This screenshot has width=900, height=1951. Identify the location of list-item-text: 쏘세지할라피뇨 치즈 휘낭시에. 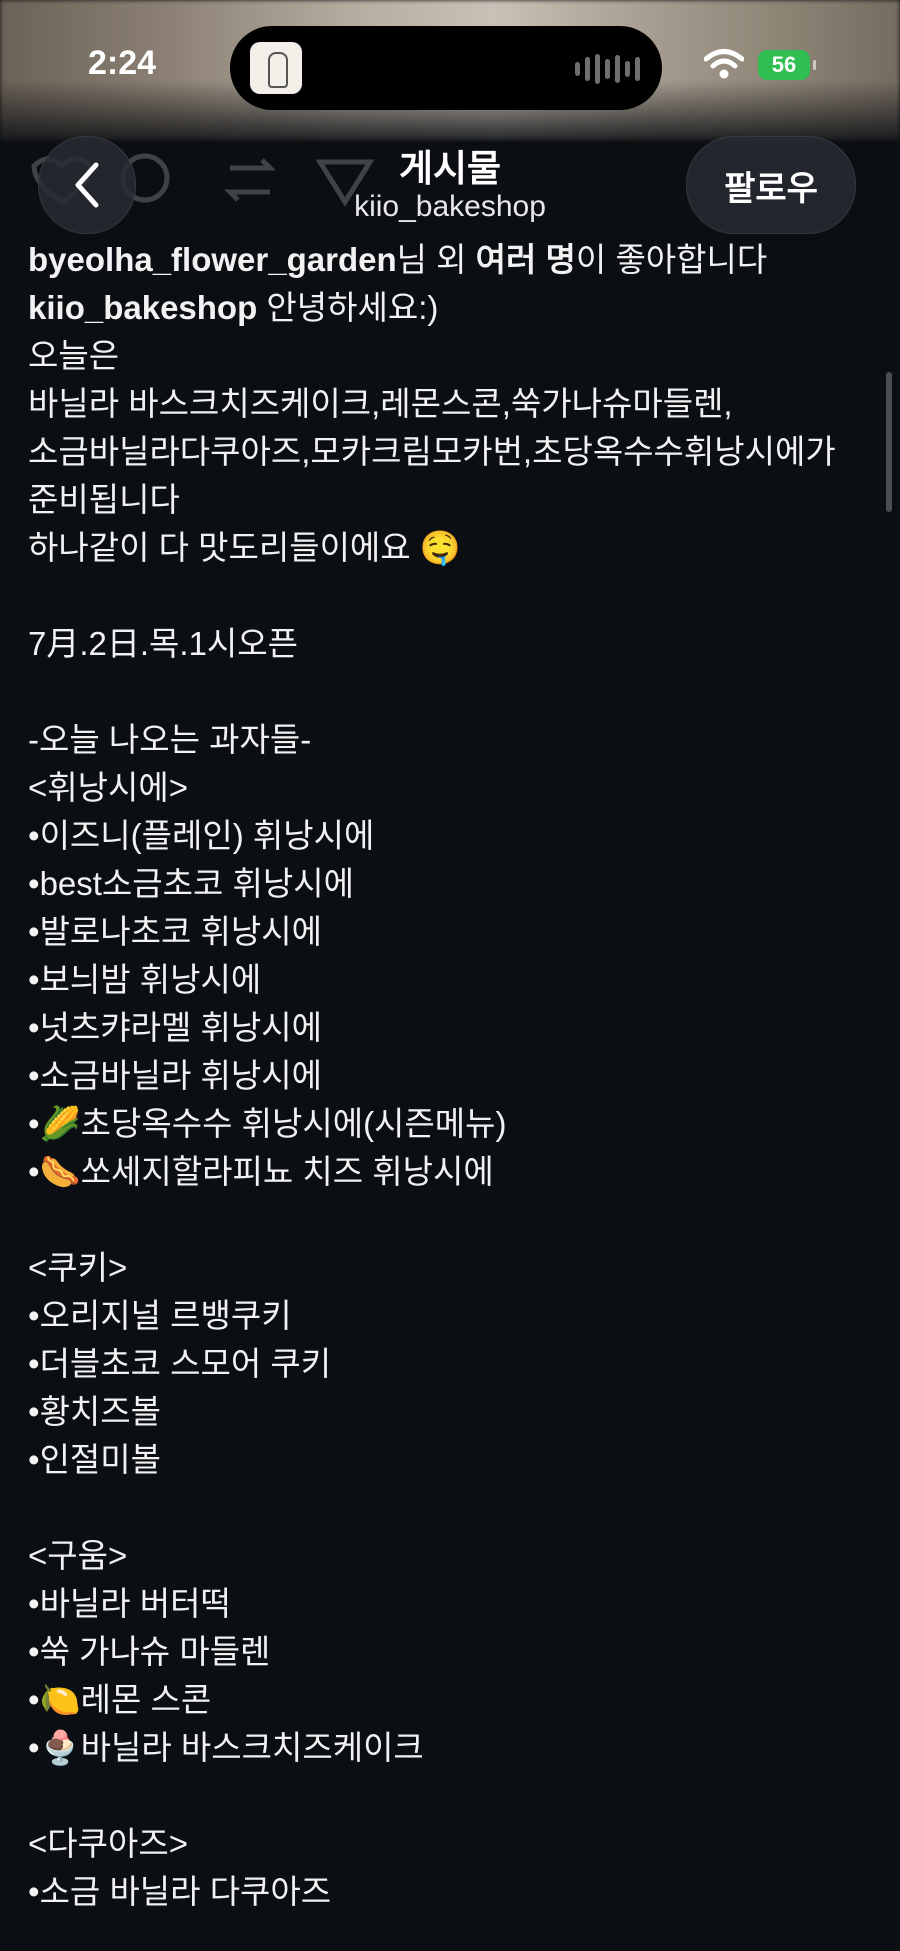
(287, 1171).